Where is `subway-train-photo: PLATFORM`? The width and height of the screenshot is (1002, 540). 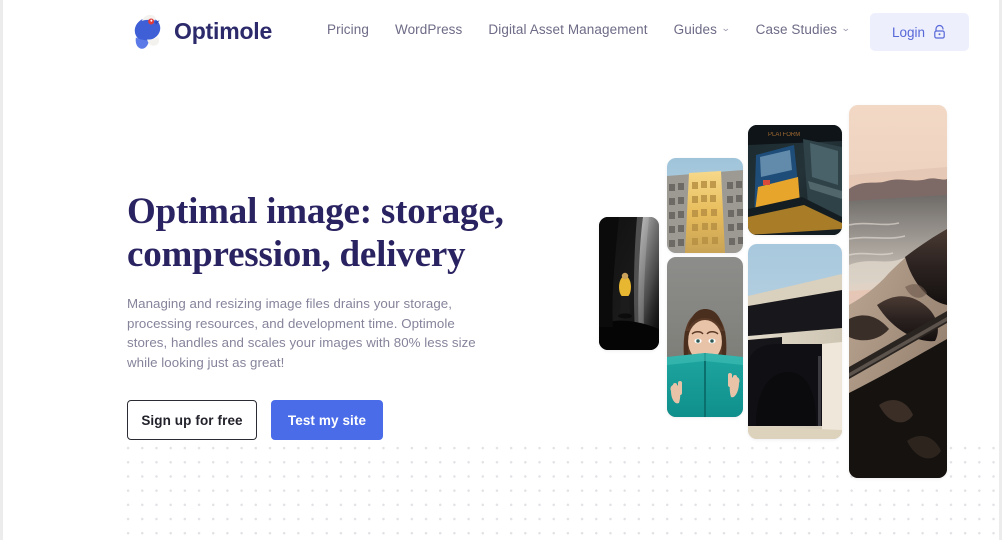 subway-train-photo: PLATFORM is located at coordinates (795, 180).